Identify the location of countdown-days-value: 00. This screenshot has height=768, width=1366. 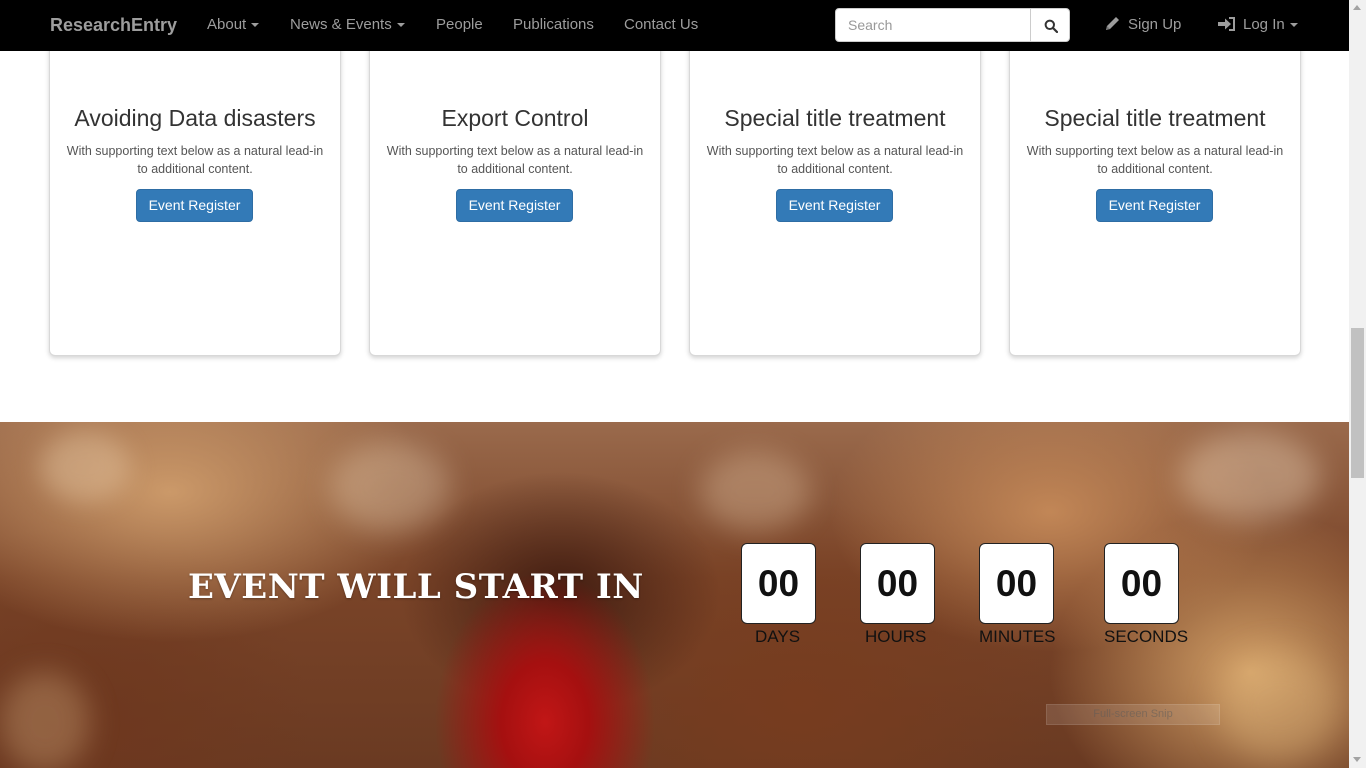
(778, 583).